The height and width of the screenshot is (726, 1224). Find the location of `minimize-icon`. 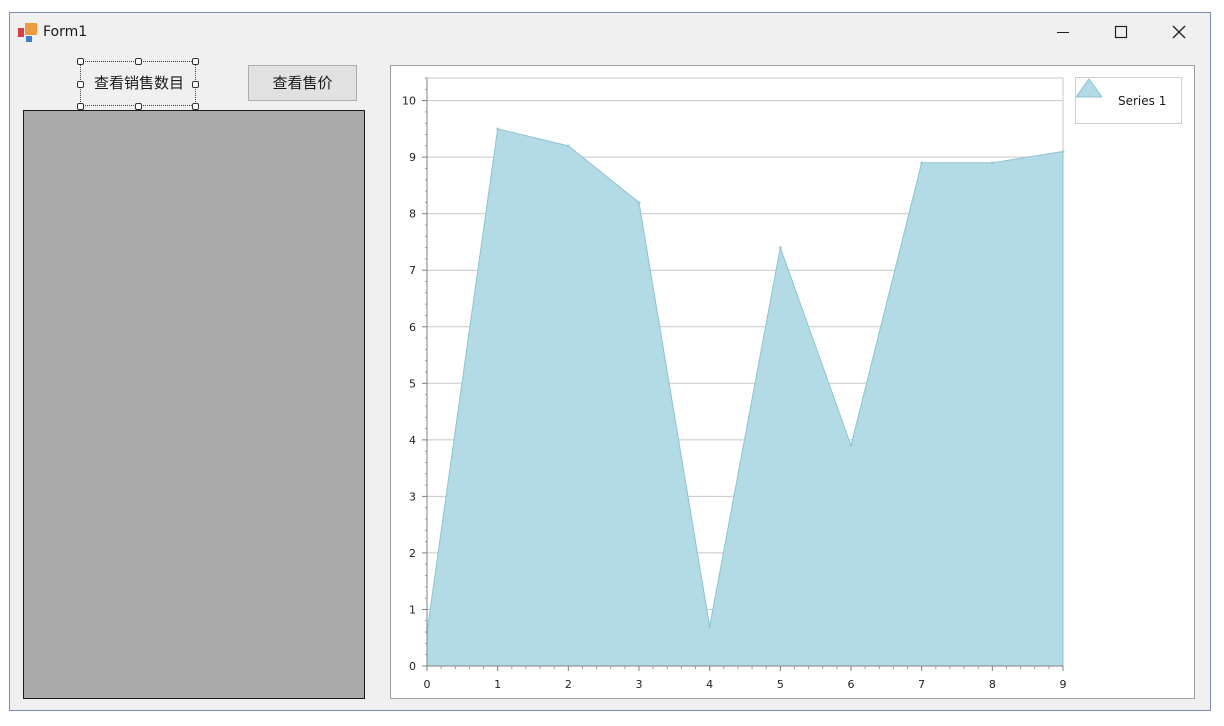

minimize-icon is located at coordinates (1063, 32).